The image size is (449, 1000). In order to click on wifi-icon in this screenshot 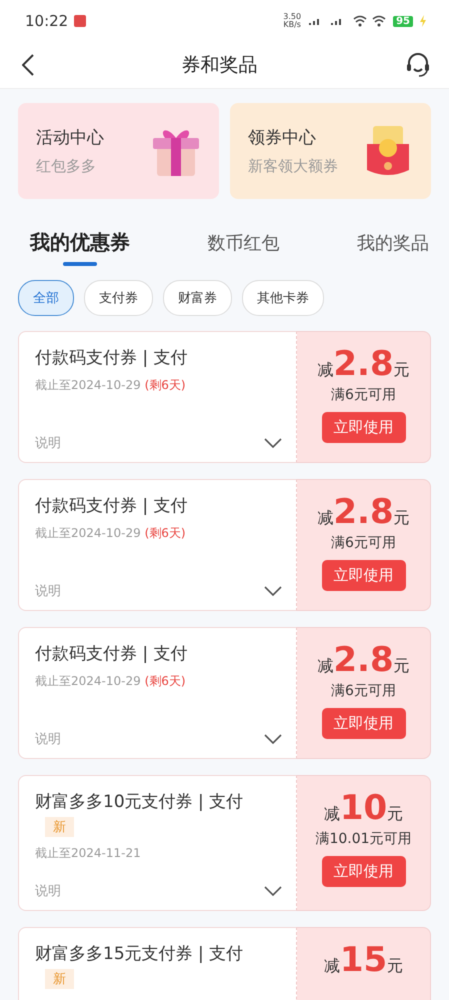, I will do `click(370, 21)`.